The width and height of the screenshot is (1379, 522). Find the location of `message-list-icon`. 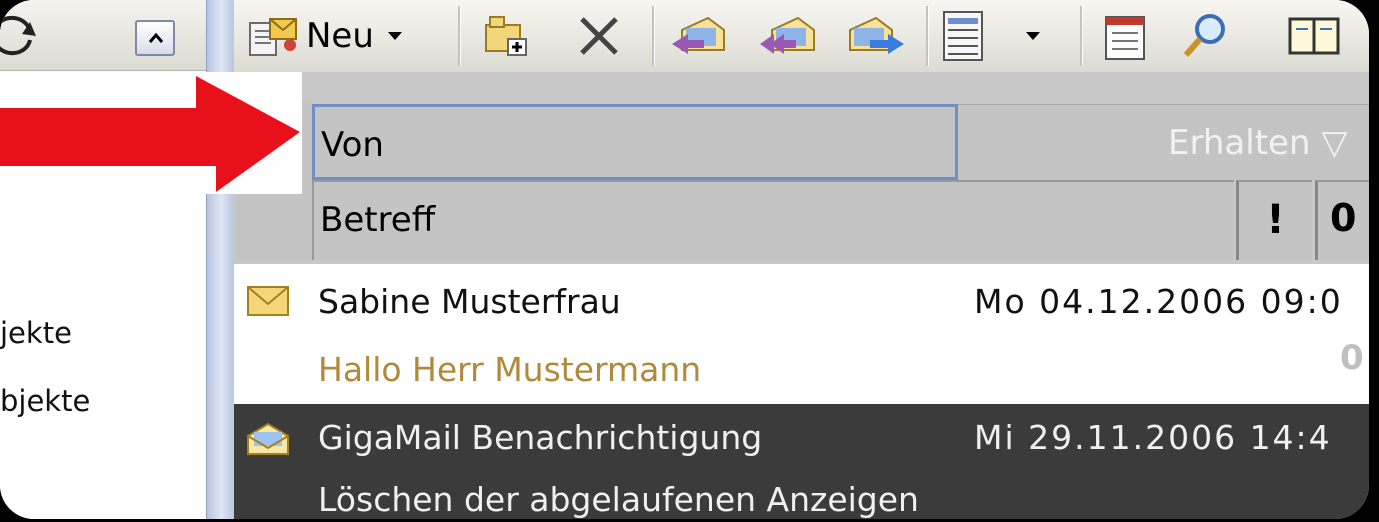

message-list-icon is located at coordinates (963, 36).